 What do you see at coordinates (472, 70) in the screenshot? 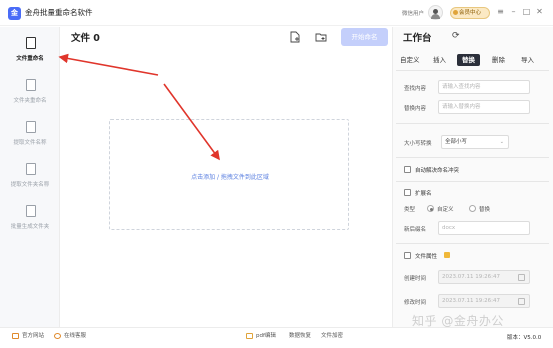
I see `tabs-divider` at bounding box center [472, 70].